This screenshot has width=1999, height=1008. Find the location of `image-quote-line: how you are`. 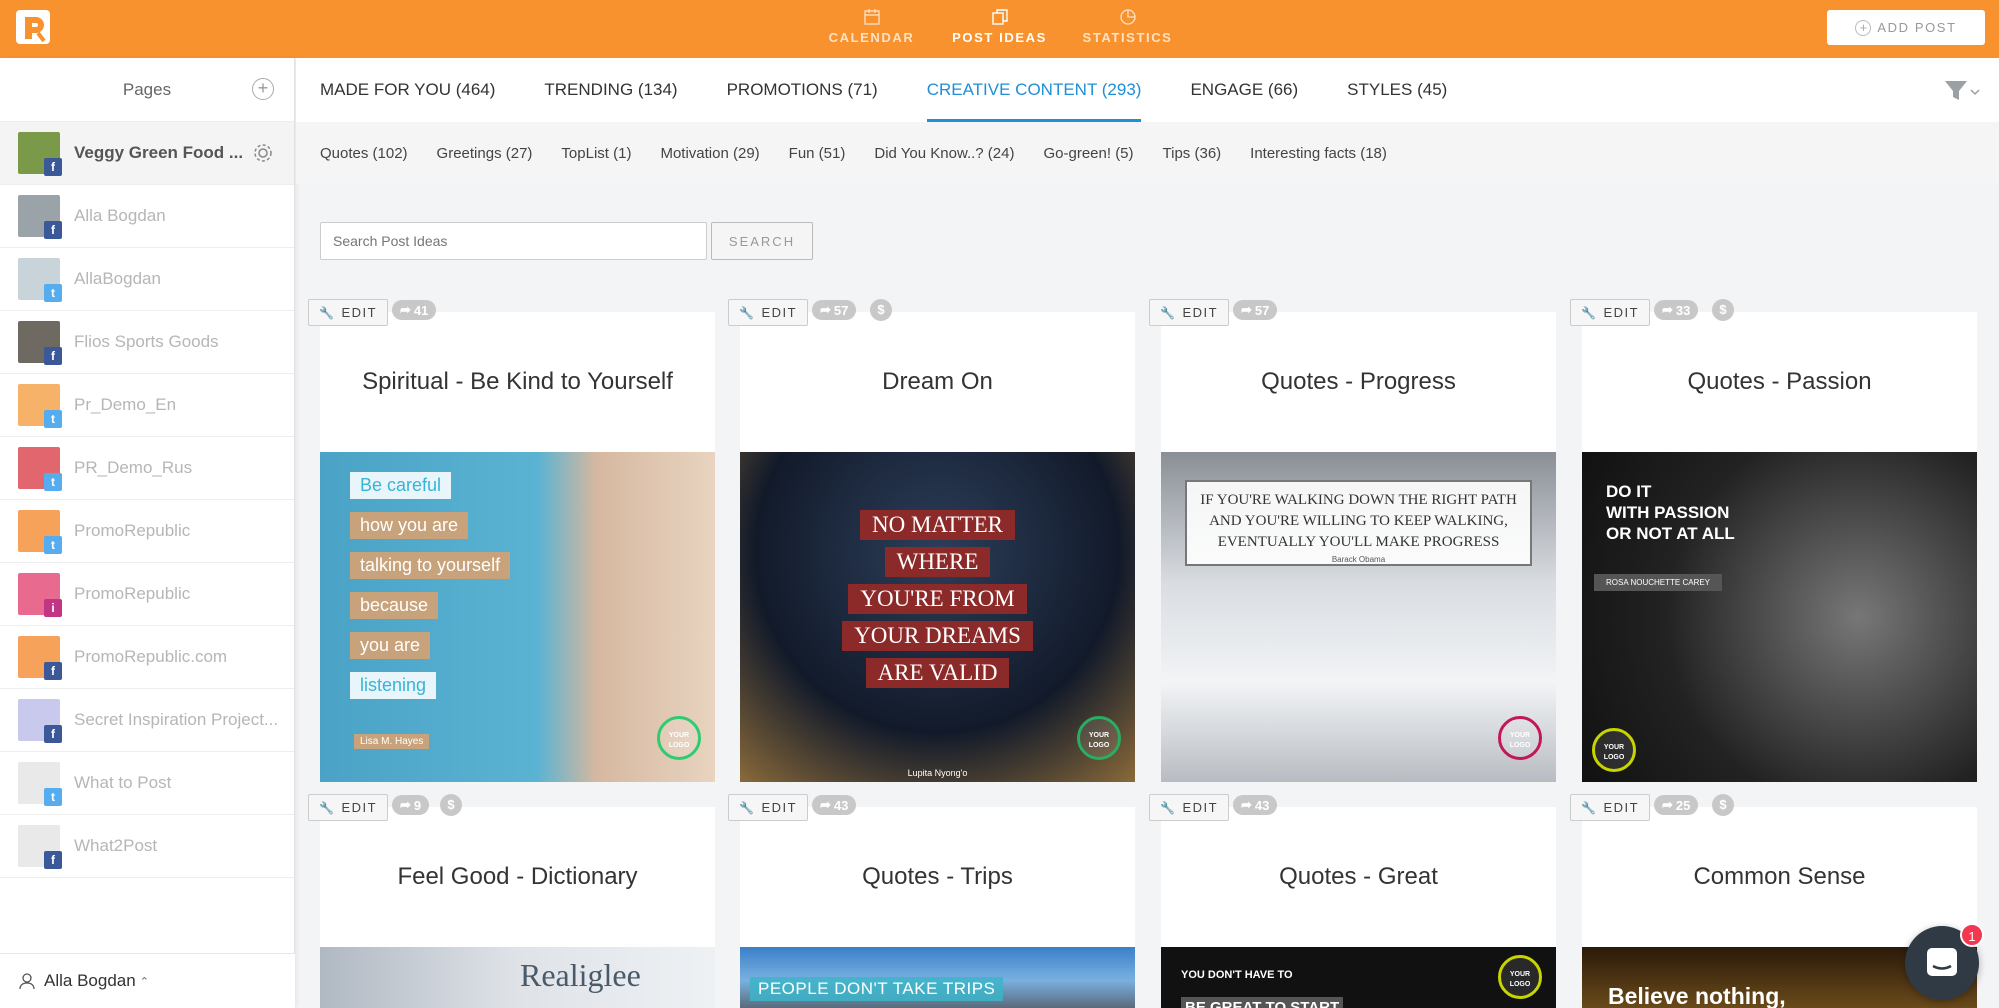

image-quote-line: how you are is located at coordinates (409, 525).